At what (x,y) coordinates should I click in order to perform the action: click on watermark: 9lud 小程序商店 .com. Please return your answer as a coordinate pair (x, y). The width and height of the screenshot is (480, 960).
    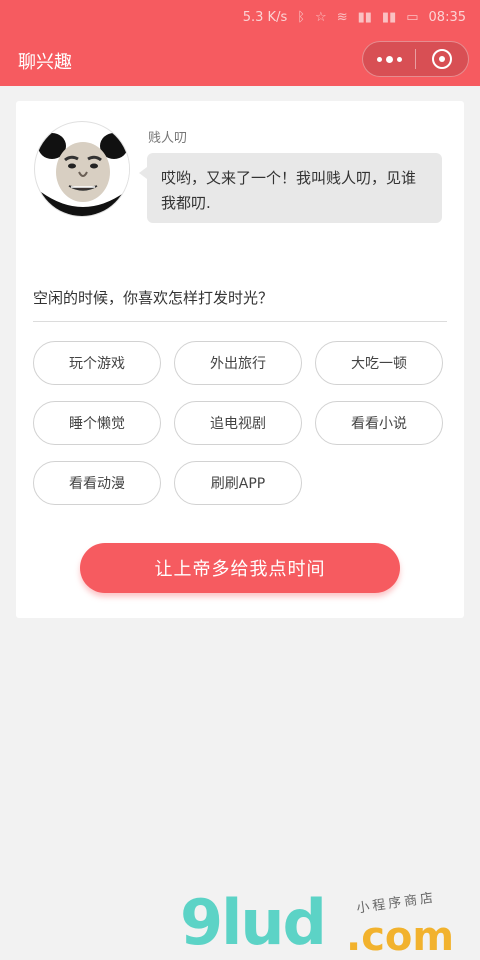
    Looking at the image, I should click on (325, 922).